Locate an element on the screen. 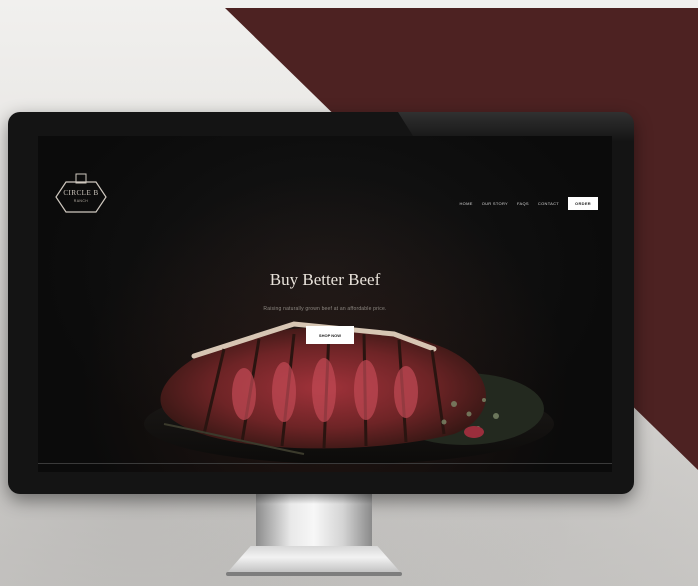 The image size is (698, 586). shop-now-button: Shop Now is located at coordinates (330, 335).